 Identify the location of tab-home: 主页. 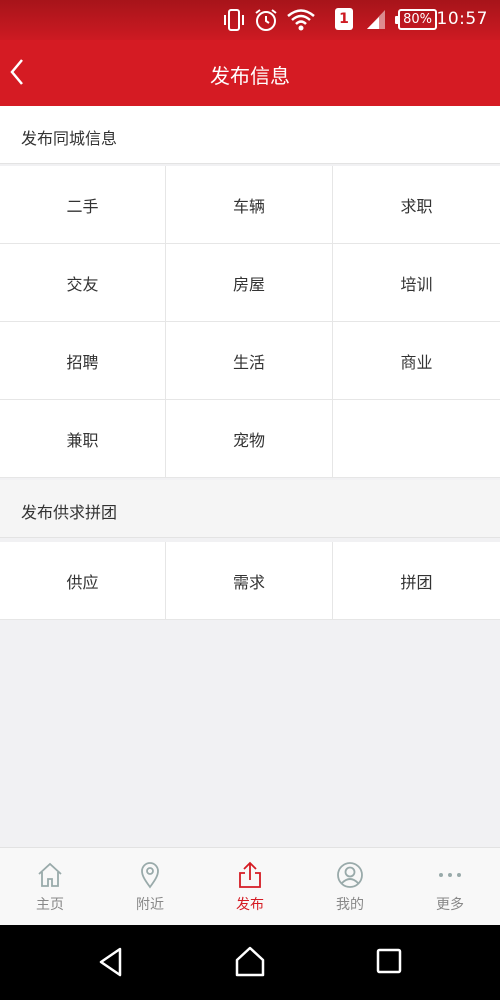
(50, 886).